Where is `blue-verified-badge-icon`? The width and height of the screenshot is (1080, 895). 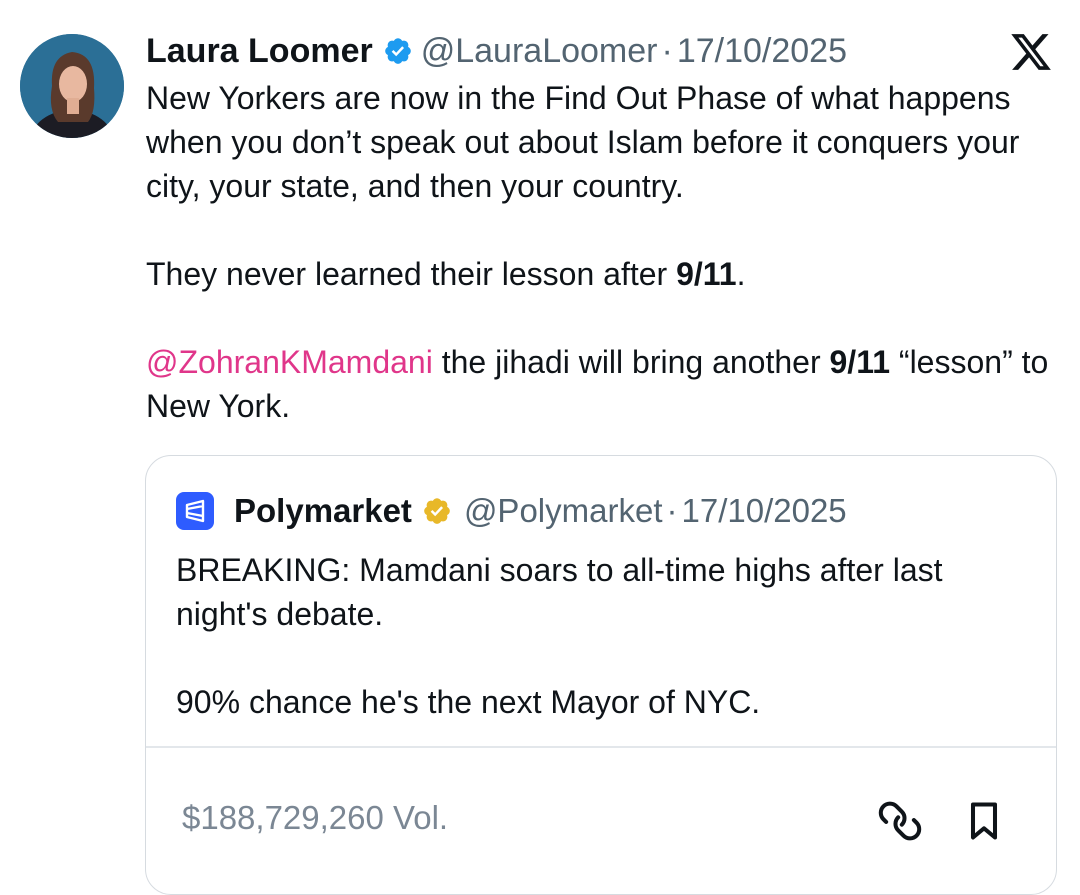 blue-verified-badge-icon is located at coordinates (397, 51).